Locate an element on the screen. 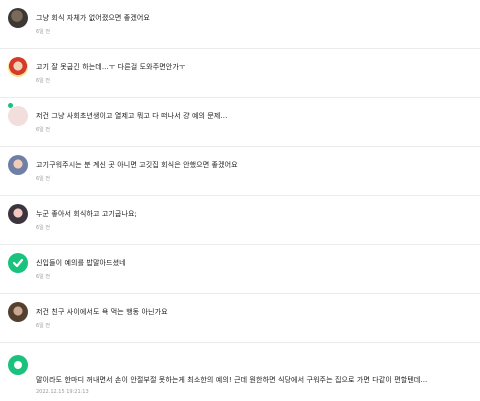 This screenshot has height=401, width=480. comment-text: 신입들이 예의를 밥말아드셨네 is located at coordinates (81, 263).